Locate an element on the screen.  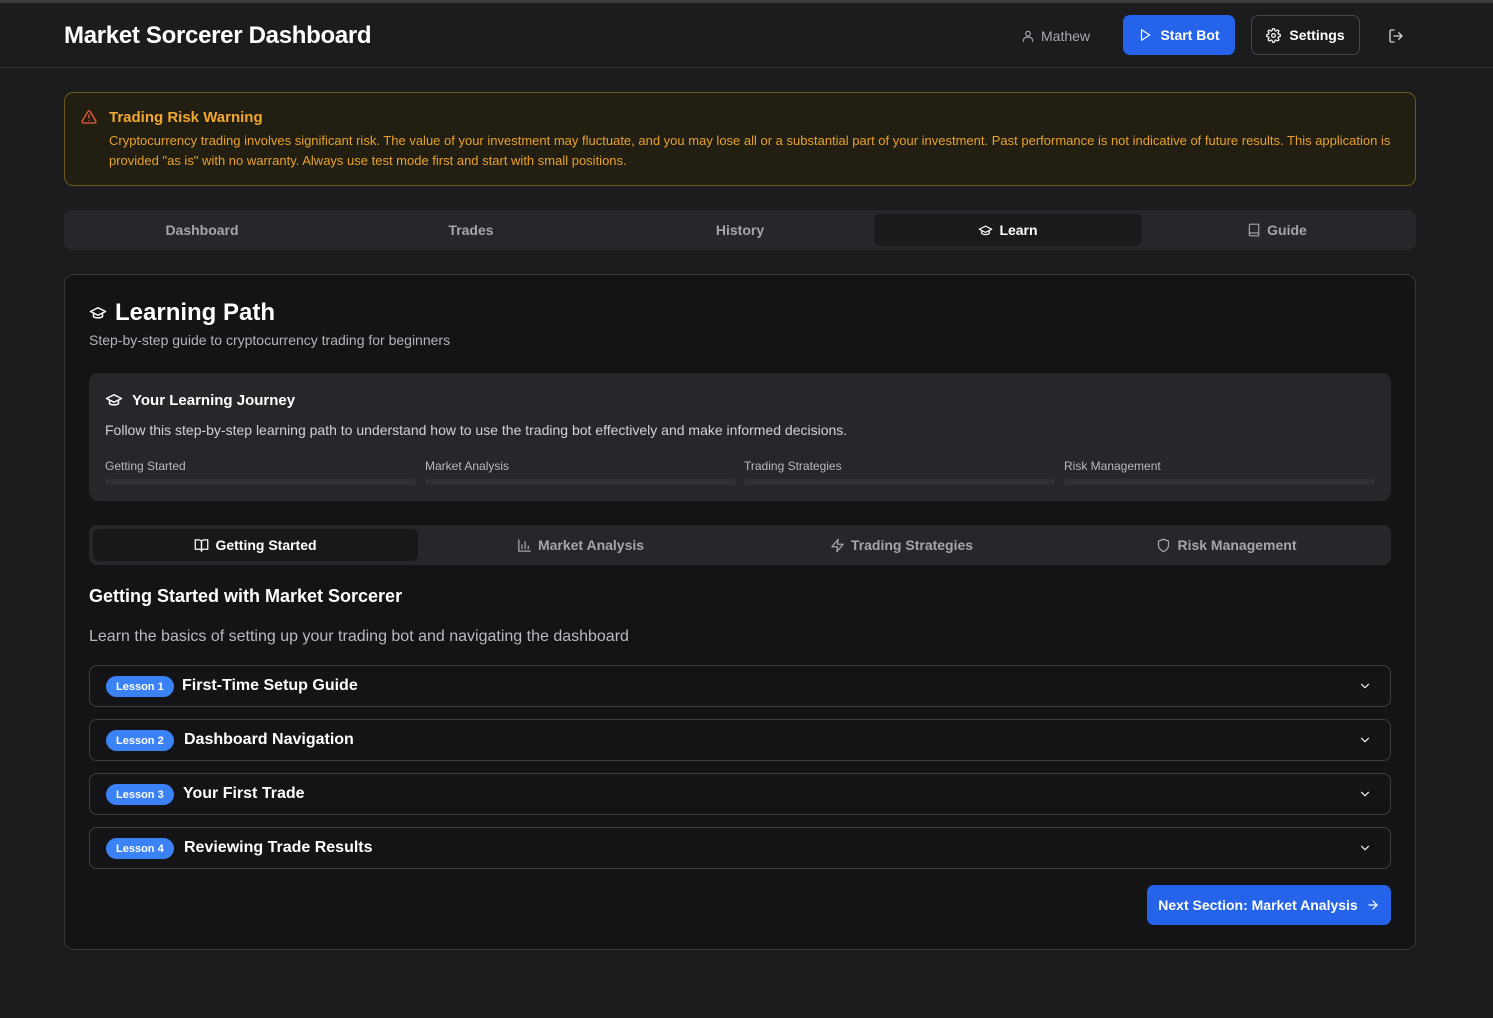
progress-label: Trading Strategies is located at coordinates (793, 466).